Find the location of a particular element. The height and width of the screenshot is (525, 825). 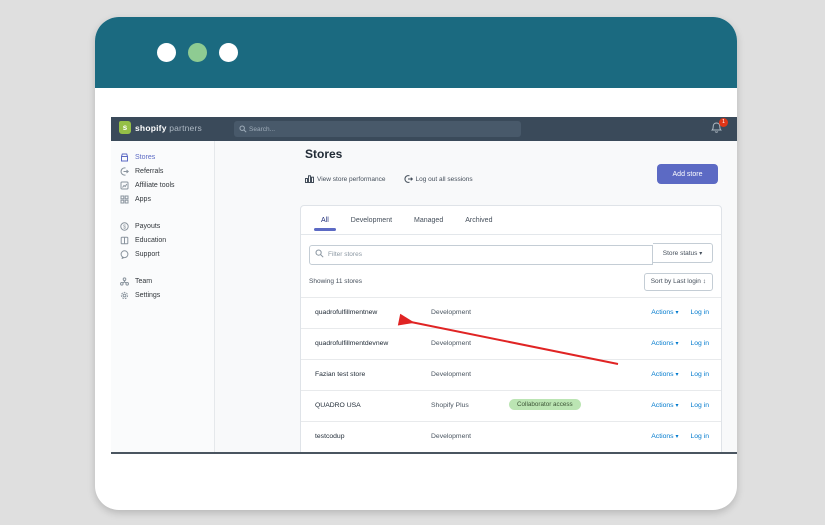

sidebar-item-affiliate-tools: Affiliate tools is located at coordinates (162, 185).